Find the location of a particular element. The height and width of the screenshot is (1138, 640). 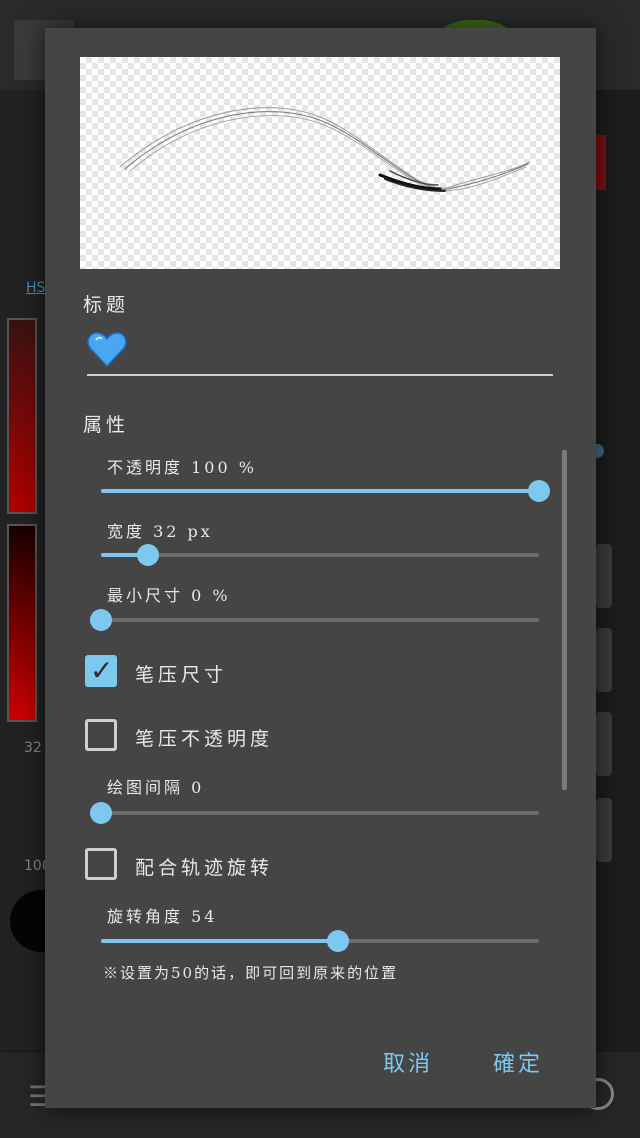

dialog-scrollbar is located at coordinates (564, 620).